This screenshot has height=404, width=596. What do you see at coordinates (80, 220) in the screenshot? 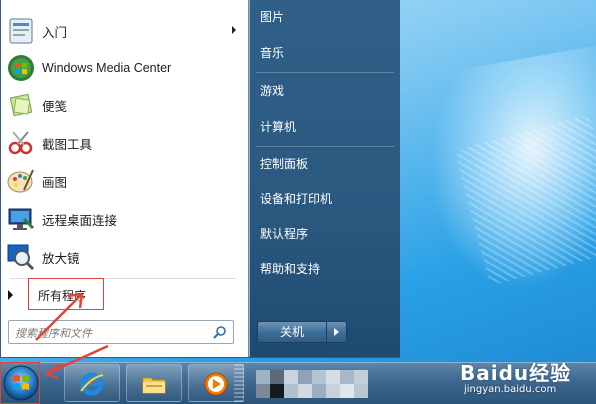
I see `program-label: 远程桌面连接` at bounding box center [80, 220].